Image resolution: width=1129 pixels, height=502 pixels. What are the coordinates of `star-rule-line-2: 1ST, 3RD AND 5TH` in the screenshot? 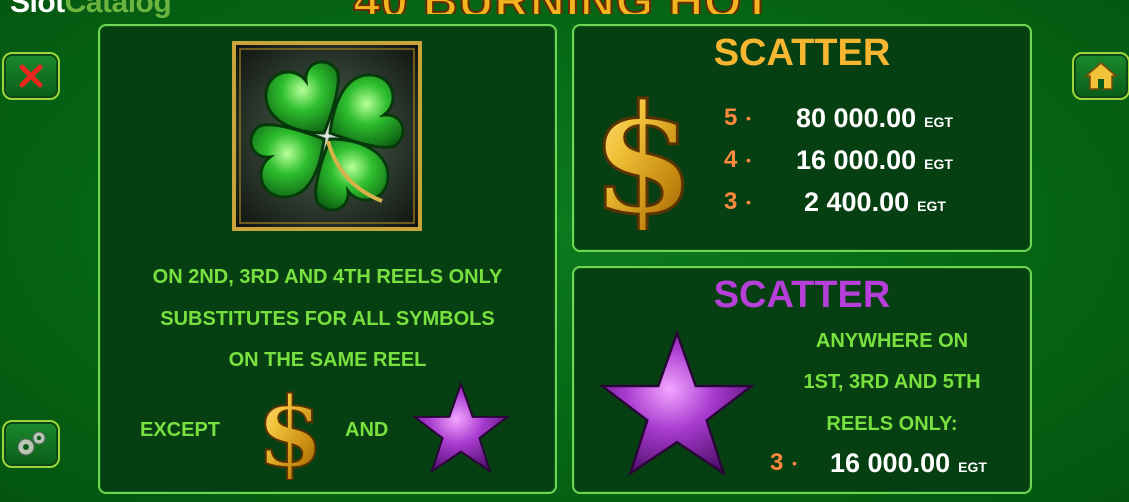 It's located at (892, 382).